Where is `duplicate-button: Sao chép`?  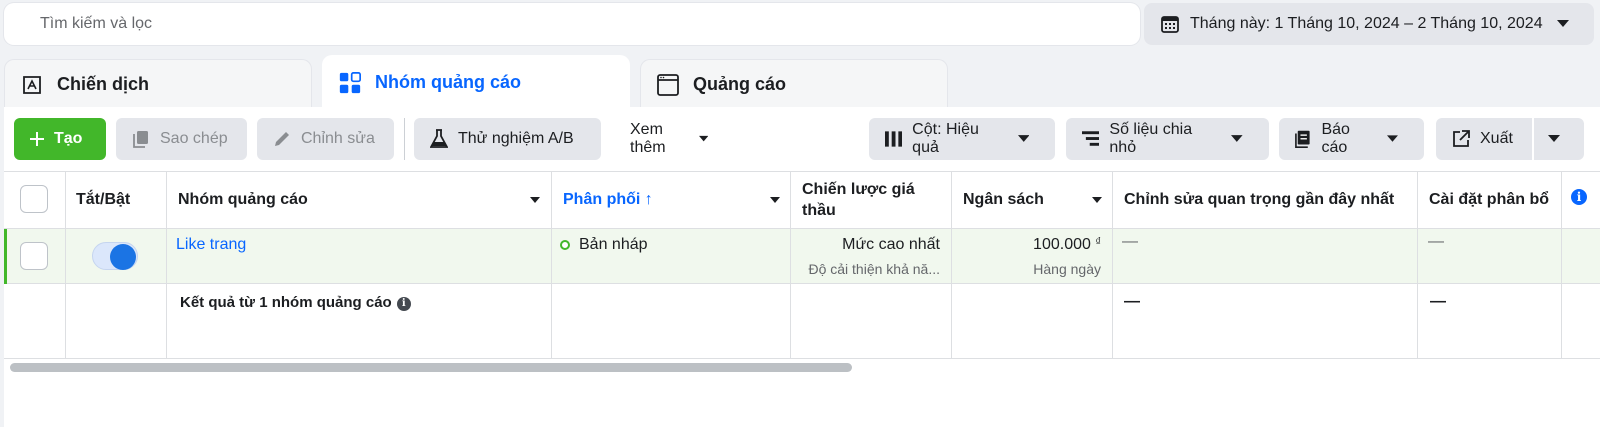
duplicate-button: Sao chép is located at coordinates (181, 139).